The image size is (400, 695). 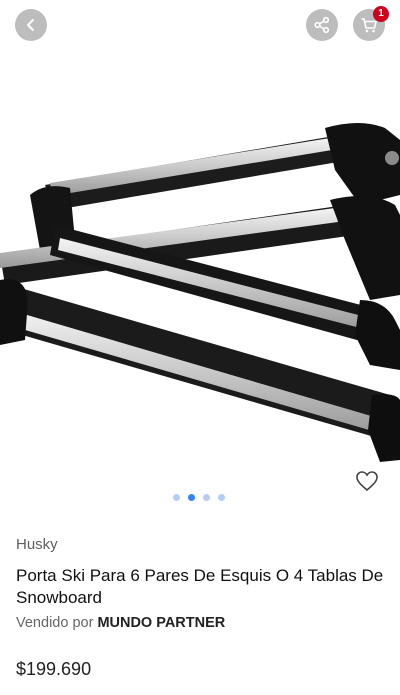 I want to click on cart-count-badge: 1, so click(x=381, y=14).